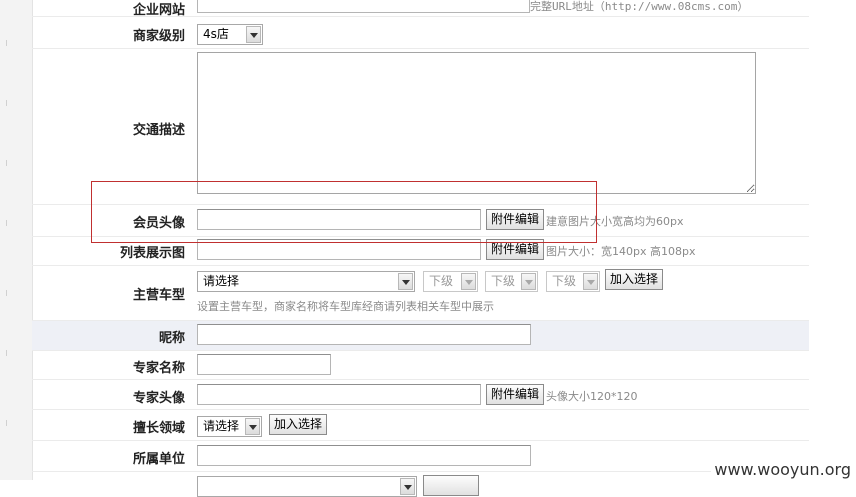 This screenshot has width=856, height=497. Describe the element at coordinates (621, 251) in the screenshot. I see `list-image-hint: 图片大小：宽140px 高108px` at that location.